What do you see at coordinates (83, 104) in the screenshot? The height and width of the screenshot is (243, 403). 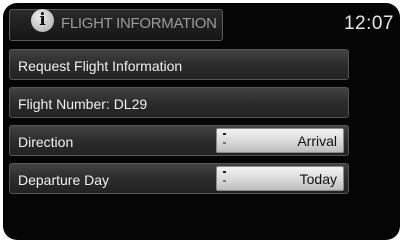 I see `flight-number-label: Flight Number: DL29` at bounding box center [83, 104].